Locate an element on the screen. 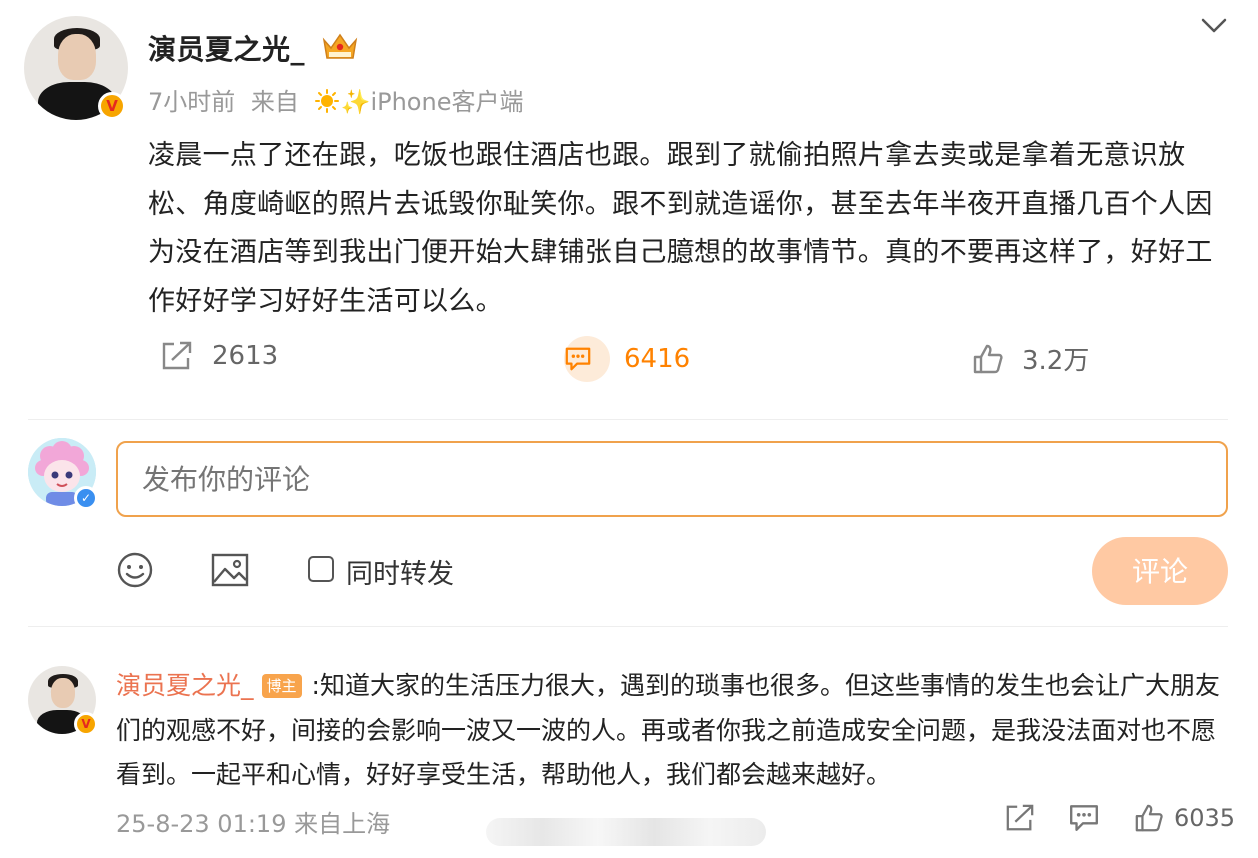 Image resolution: width=1258 pixels, height=858 pixels. comment-reply-button is located at coordinates (1084, 818).